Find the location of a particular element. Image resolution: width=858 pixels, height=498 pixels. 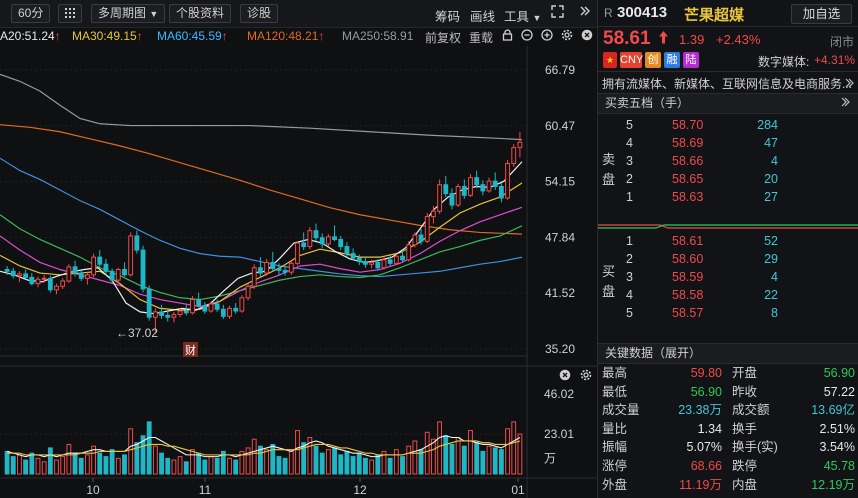

sell-order-row: 4 58.69 47 is located at coordinates (728, 143).